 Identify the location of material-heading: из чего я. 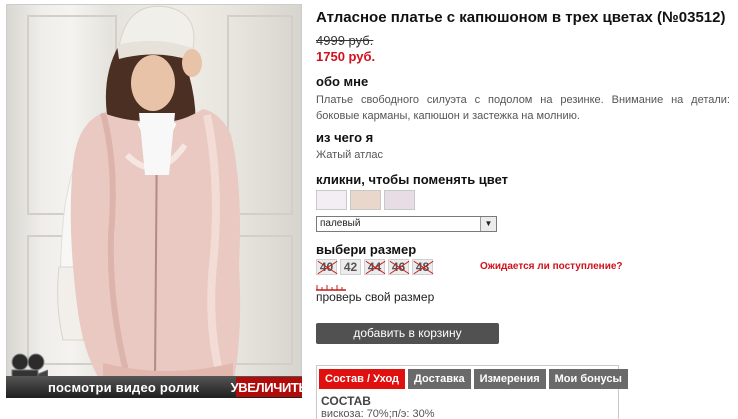
(345, 137).